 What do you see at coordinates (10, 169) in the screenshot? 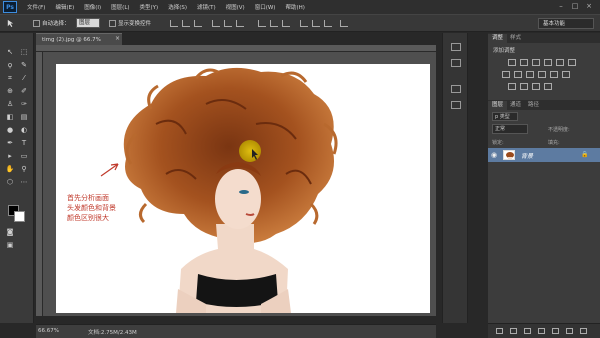
I see `hand-tool-icon: ✋` at bounding box center [10, 169].